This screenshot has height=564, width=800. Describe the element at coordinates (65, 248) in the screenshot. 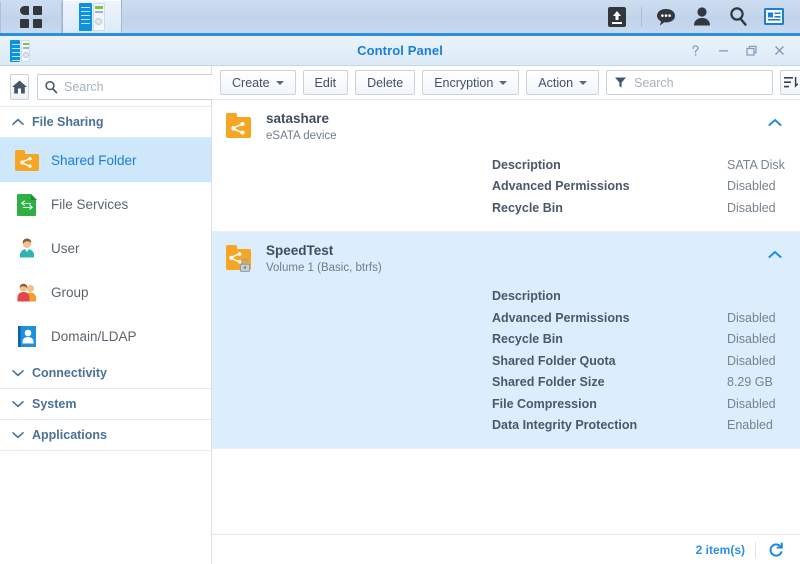

I see `sidebar-item-label: User` at that location.